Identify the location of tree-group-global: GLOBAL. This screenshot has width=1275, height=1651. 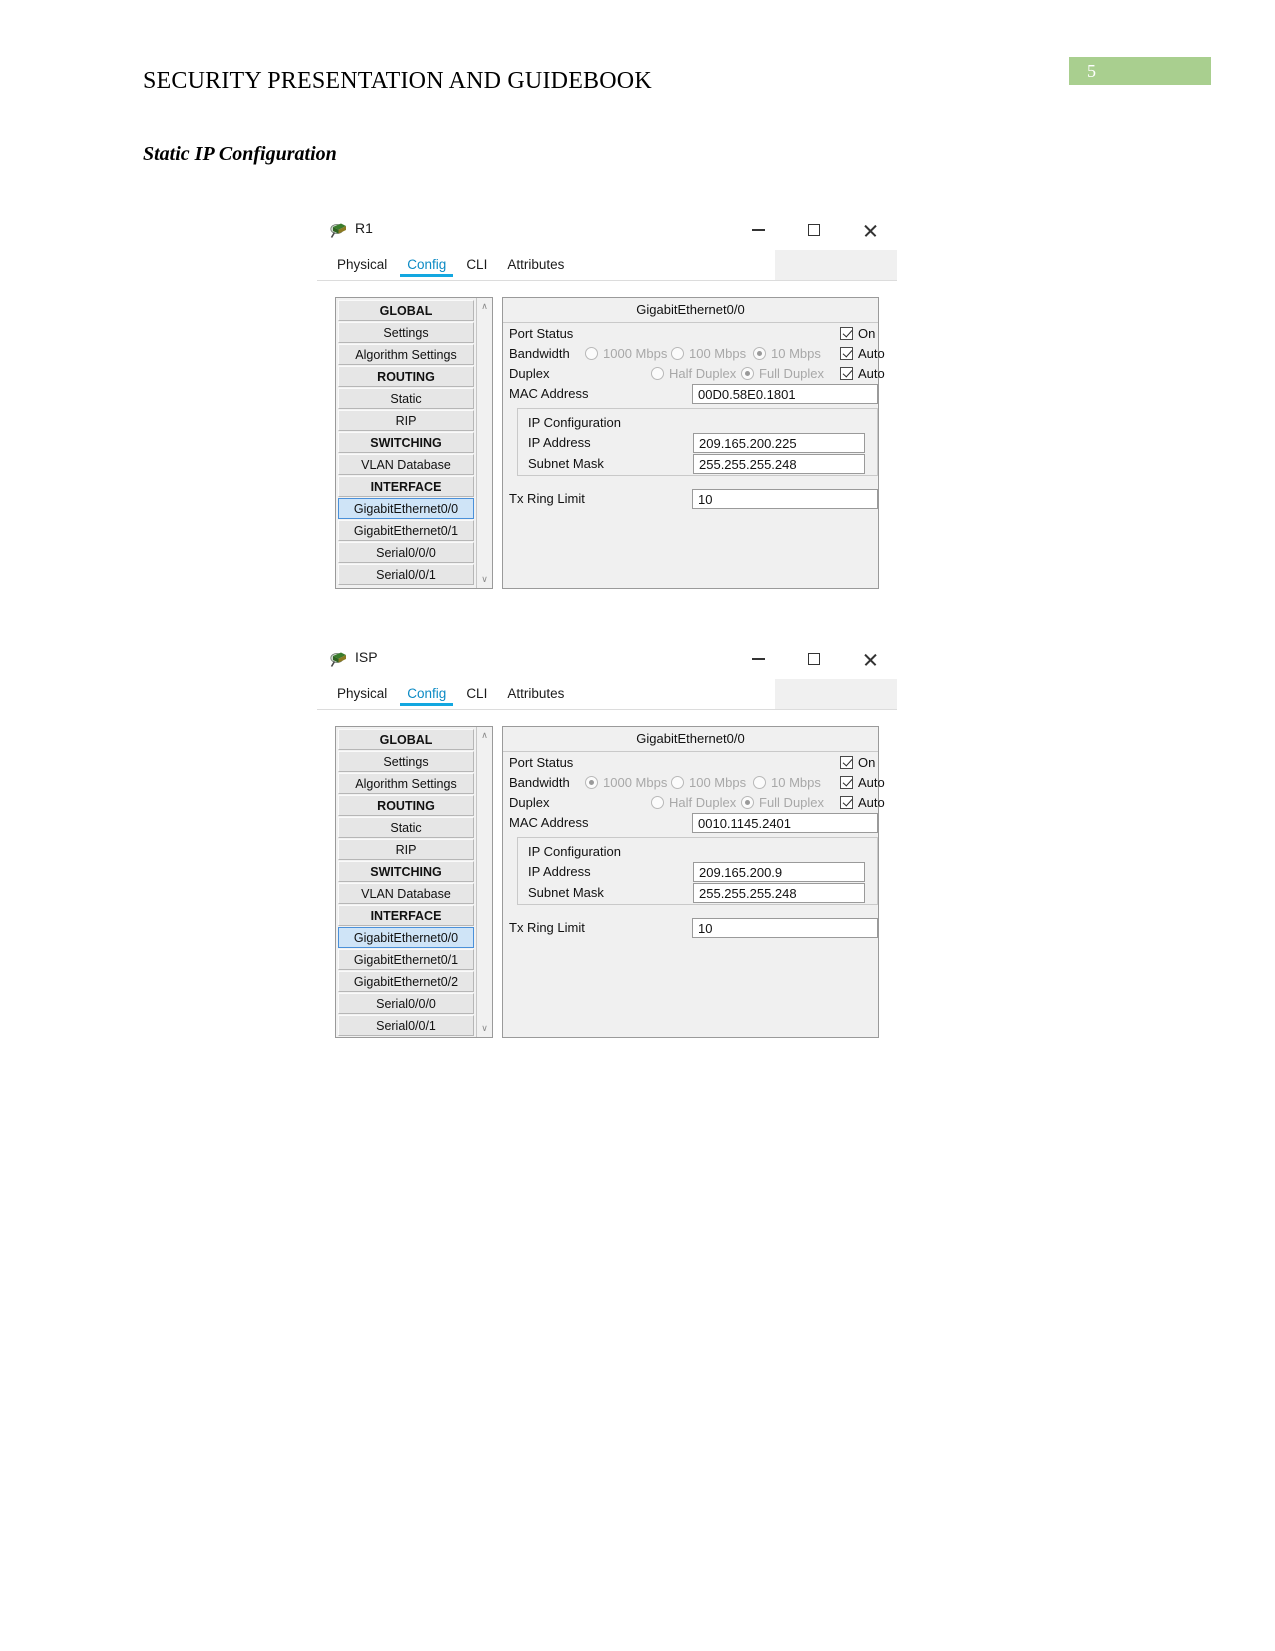
(406, 310).